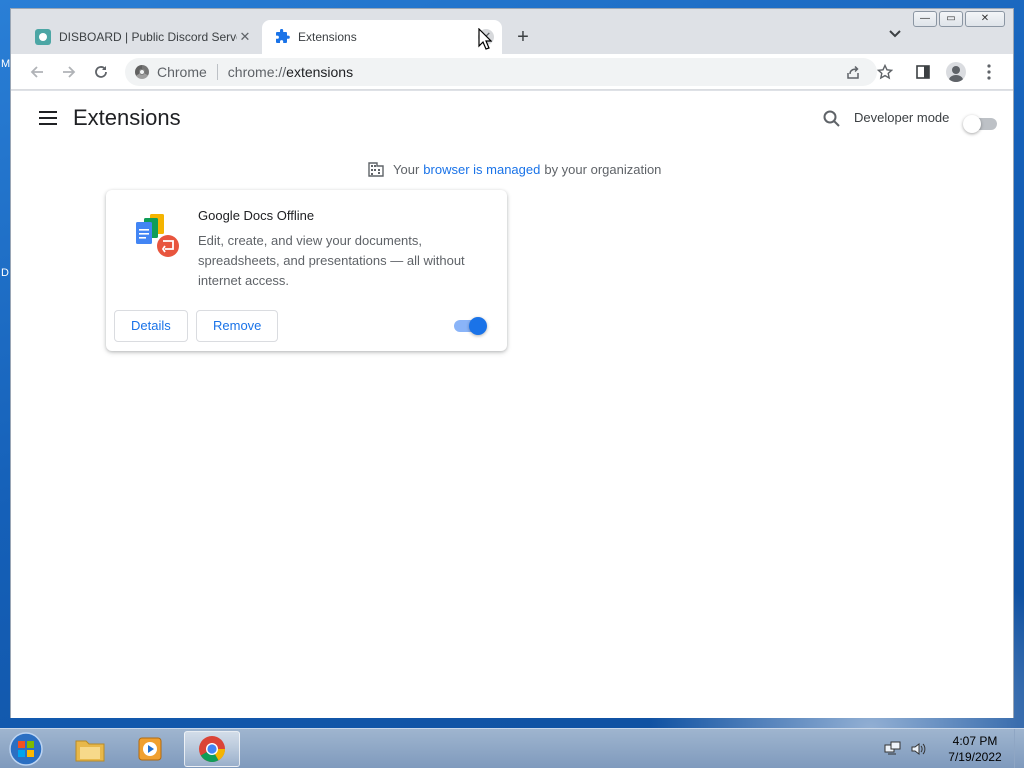  What do you see at coordinates (485, 39) in the screenshot?
I see `mouse-cursor-icon` at bounding box center [485, 39].